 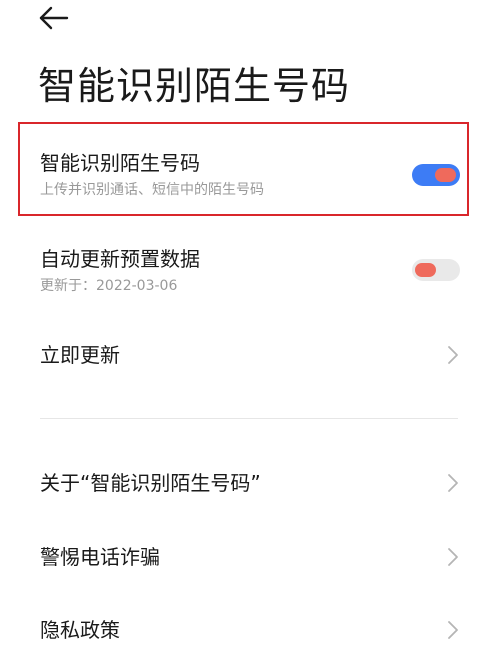 I want to click on auto-update-title: 自动更新预置数据, so click(x=120, y=259).